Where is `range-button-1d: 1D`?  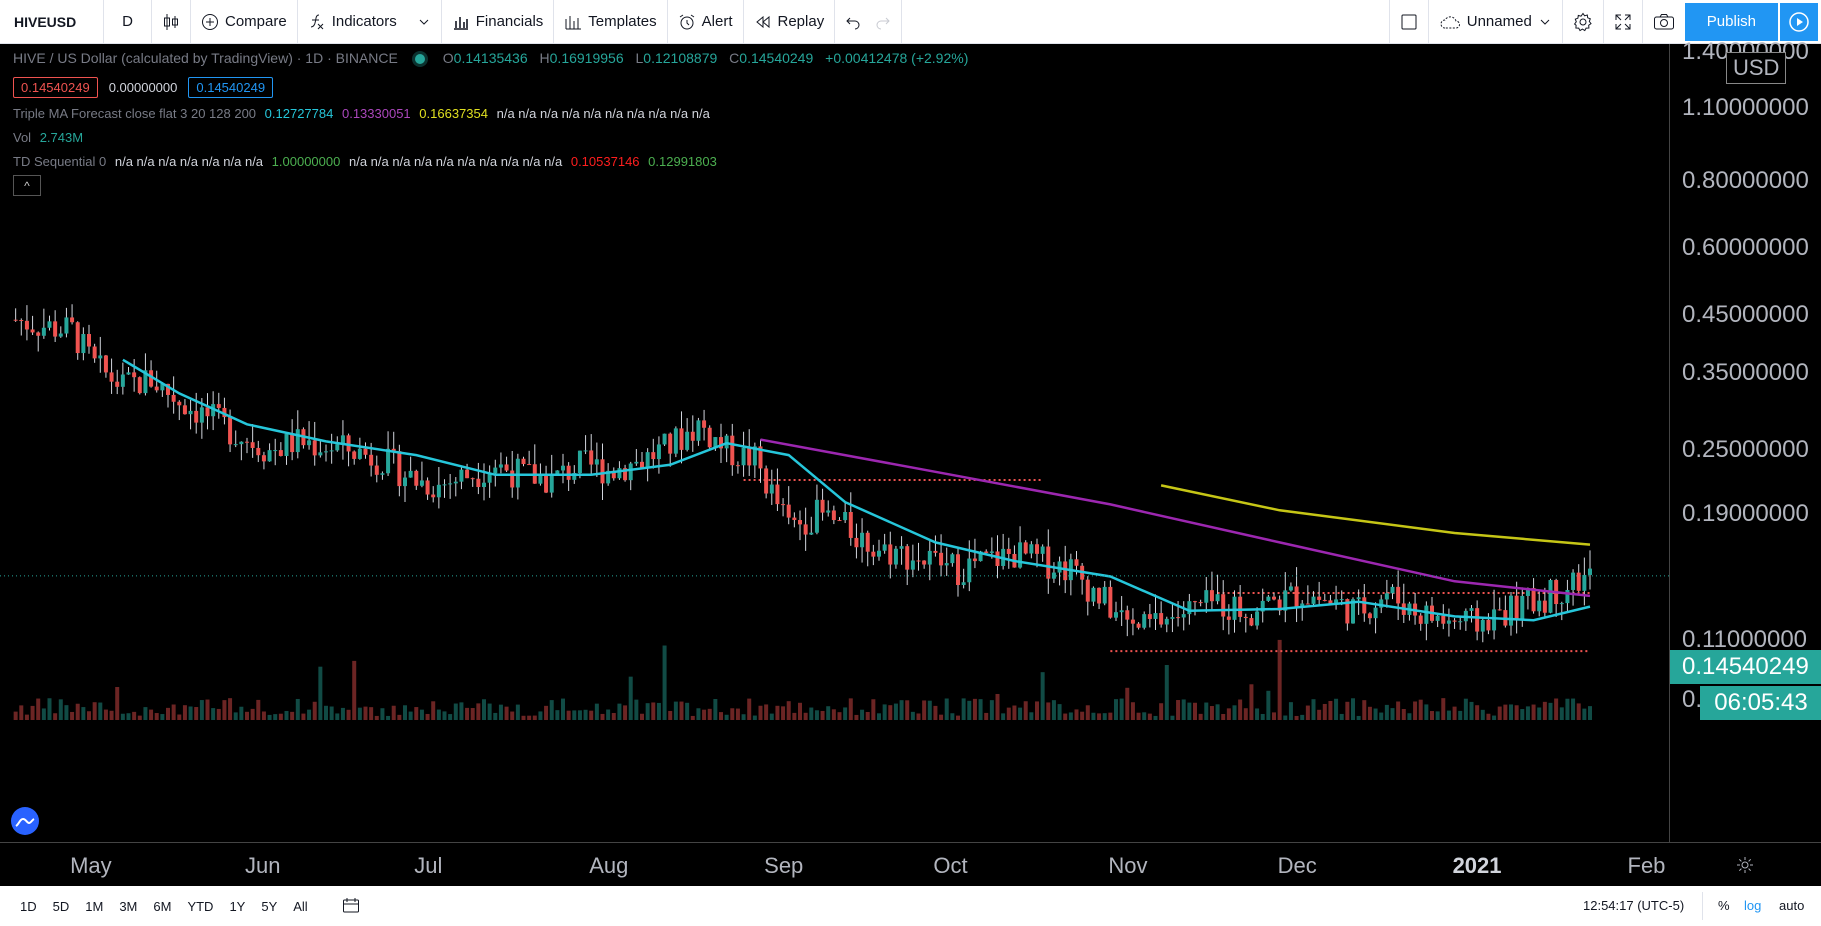 range-button-1d: 1D is located at coordinates (28, 906).